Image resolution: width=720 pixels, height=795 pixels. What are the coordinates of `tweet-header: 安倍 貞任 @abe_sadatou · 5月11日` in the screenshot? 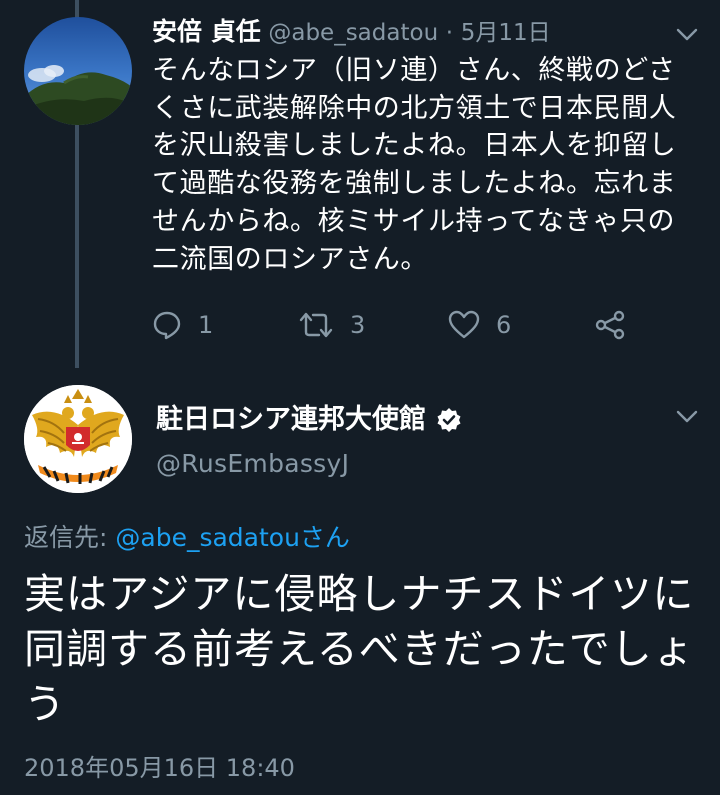 It's located at (396, 34).